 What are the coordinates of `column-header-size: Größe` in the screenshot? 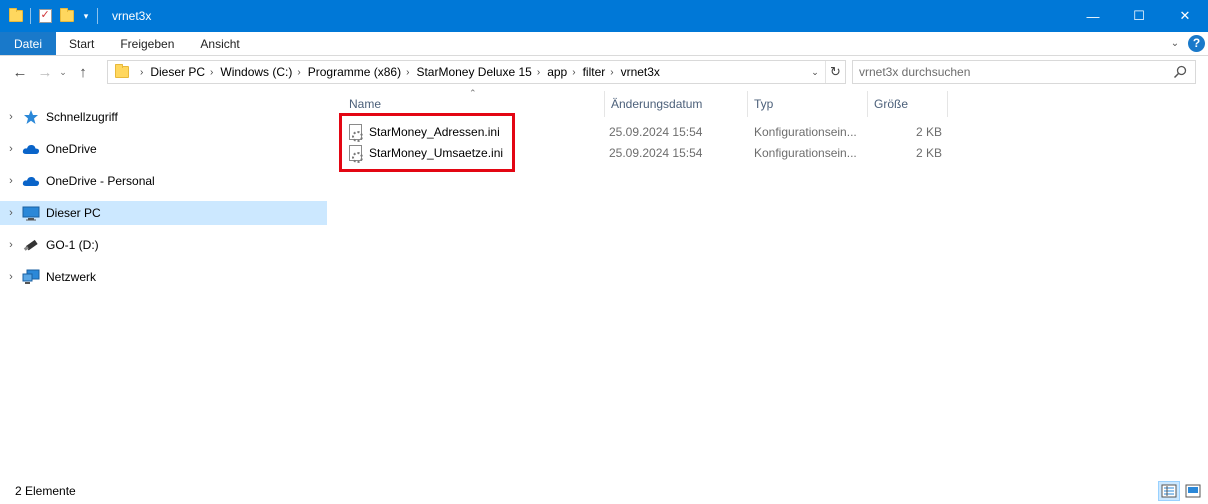 It's located at (908, 104).